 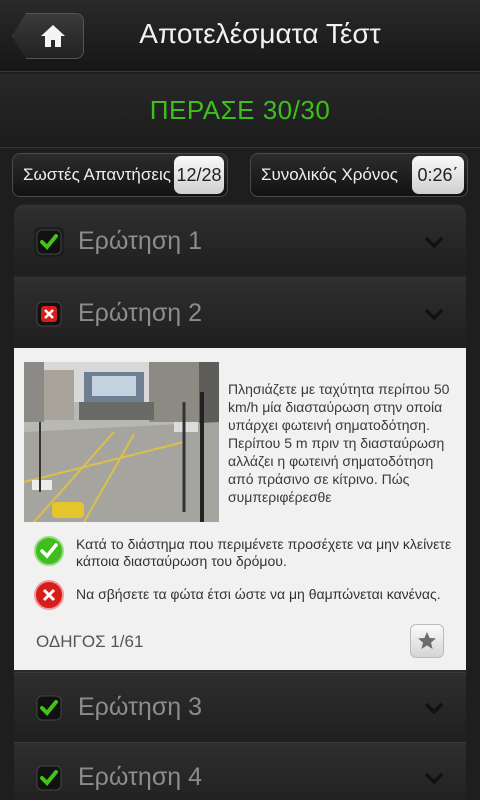 I want to click on question-row: Ερώτηση 4, so click(x=240, y=771).